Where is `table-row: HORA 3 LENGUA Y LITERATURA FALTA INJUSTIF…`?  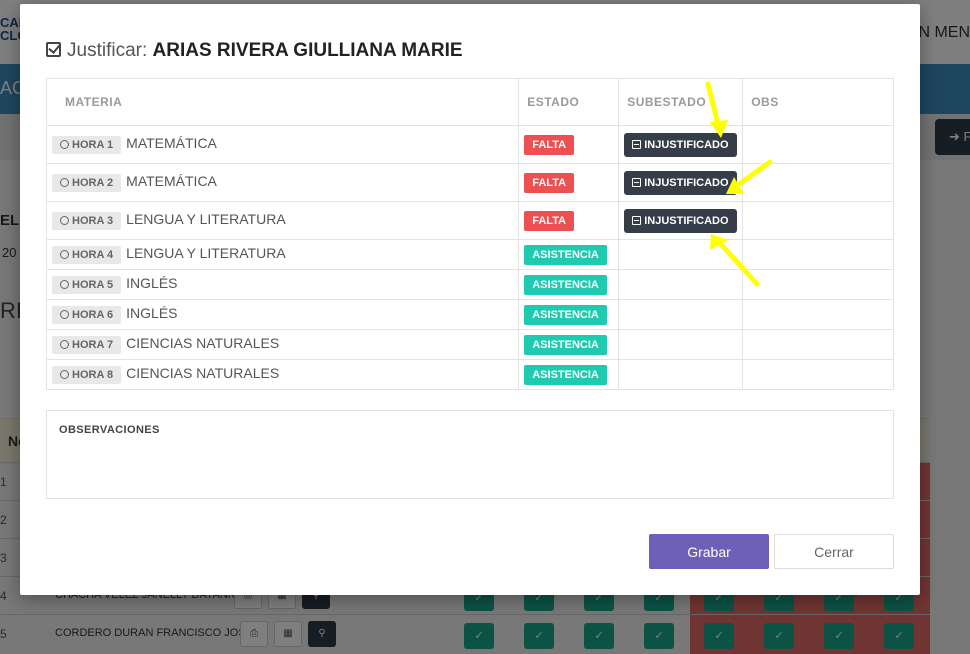
table-row: HORA 3 LENGUA Y LITERATURA FALTA INJUSTIF… is located at coordinates (469, 220).